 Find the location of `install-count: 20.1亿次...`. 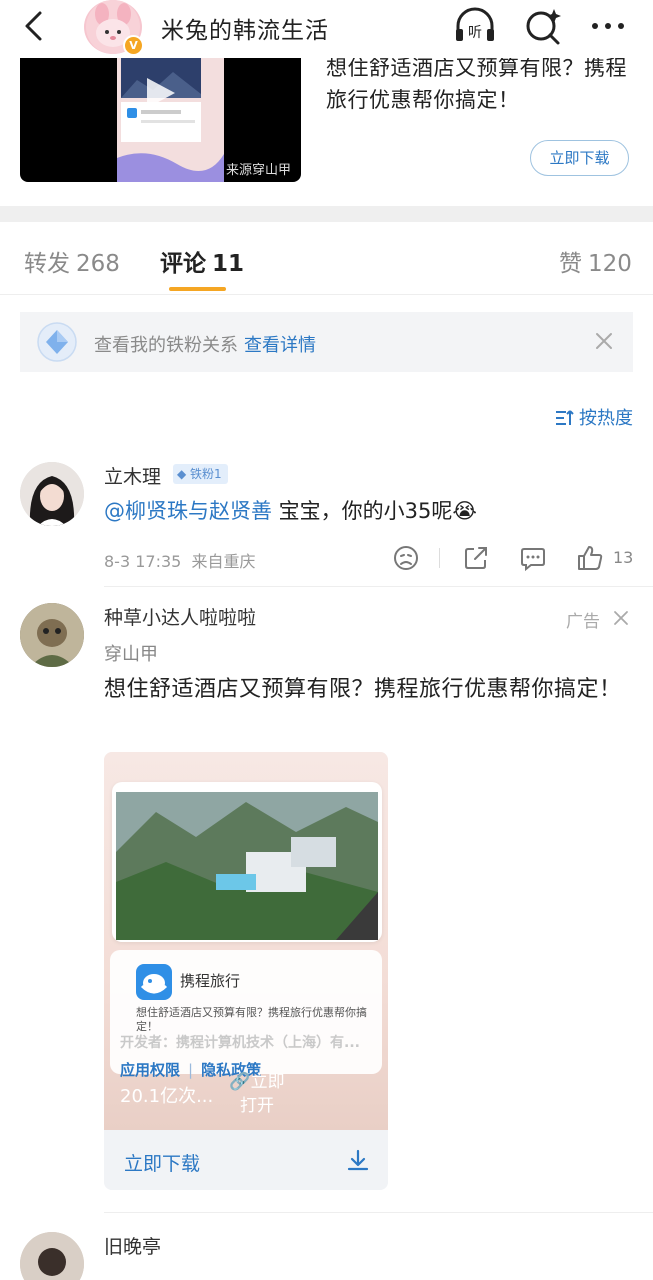

install-count: 20.1亿次... is located at coordinates (167, 1096).